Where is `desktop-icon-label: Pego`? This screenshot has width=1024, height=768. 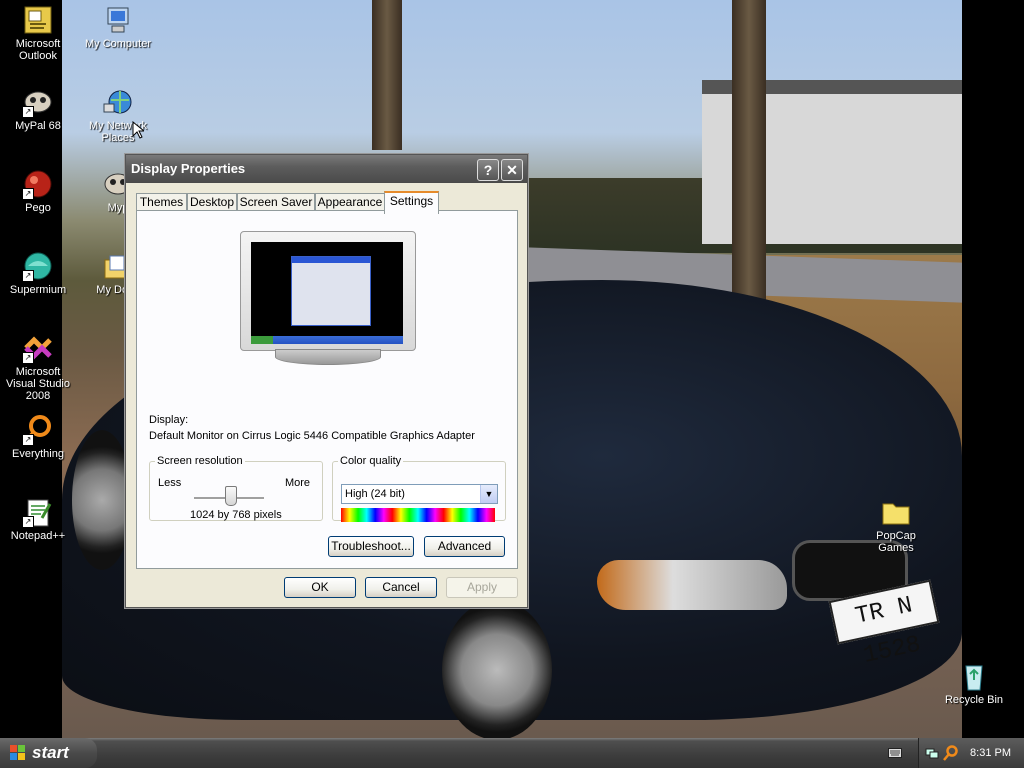 desktop-icon-label: Pego is located at coordinates (38, 208).